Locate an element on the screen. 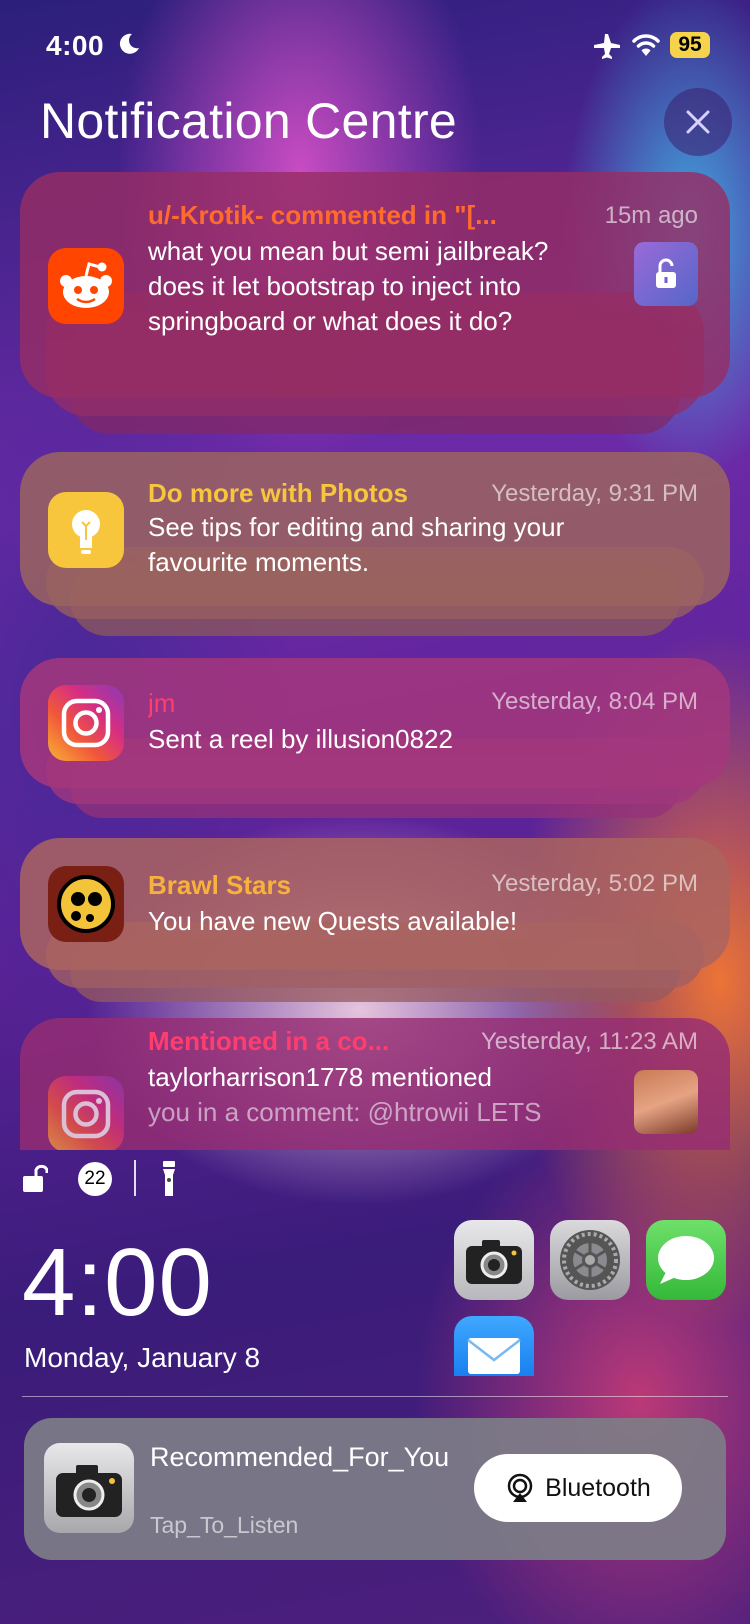  battery-indicator: 95 is located at coordinates (690, 45).